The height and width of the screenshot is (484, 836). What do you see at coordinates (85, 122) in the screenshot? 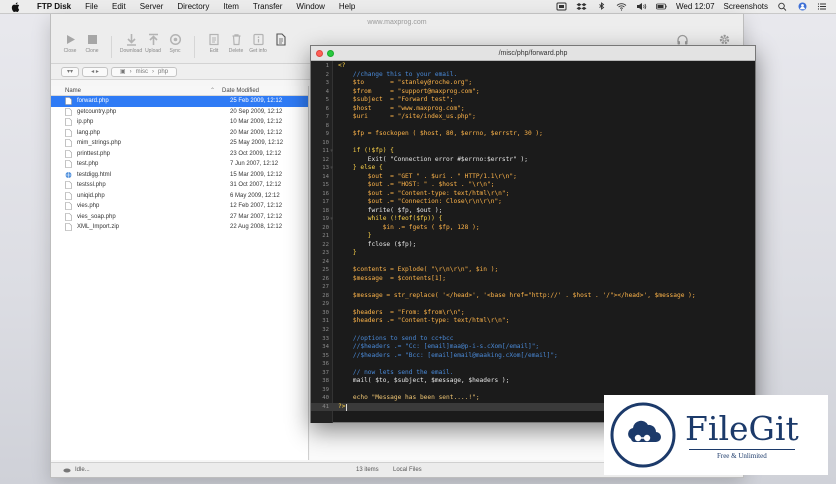
I see `file-name: ip.php` at bounding box center [85, 122].